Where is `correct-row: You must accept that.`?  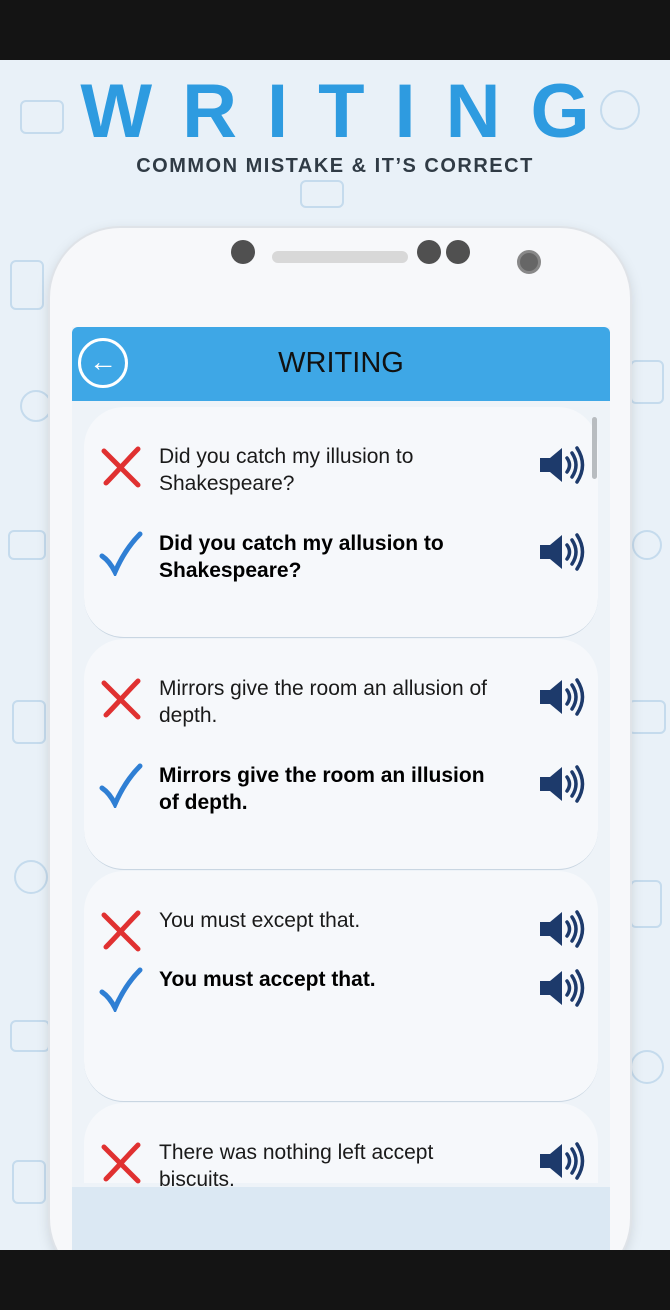
correct-row: You must accept that. is located at coordinates (341, 996).